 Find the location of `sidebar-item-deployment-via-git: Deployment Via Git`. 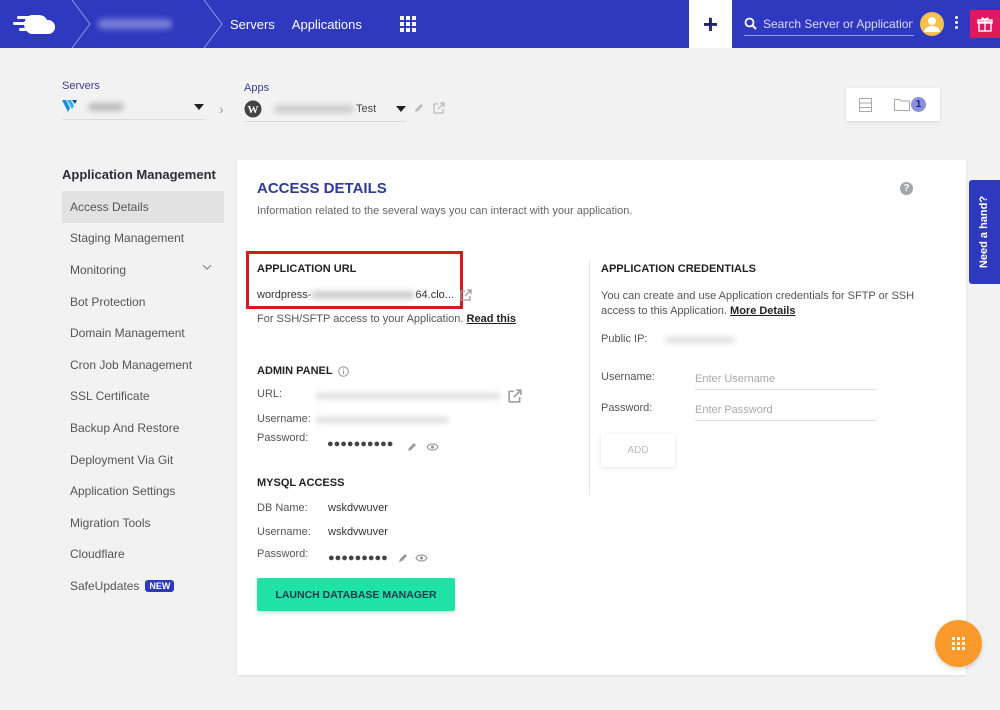

sidebar-item-deployment-via-git: Deployment Via Git is located at coordinates (143, 460).